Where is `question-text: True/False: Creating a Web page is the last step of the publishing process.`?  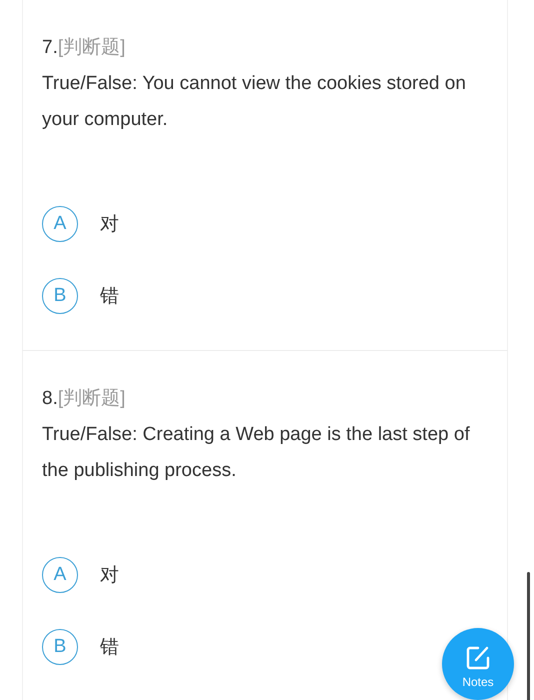 question-text: True/False: Creating a Web page is the last step of the publishing process. is located at coordinates (256, 453).